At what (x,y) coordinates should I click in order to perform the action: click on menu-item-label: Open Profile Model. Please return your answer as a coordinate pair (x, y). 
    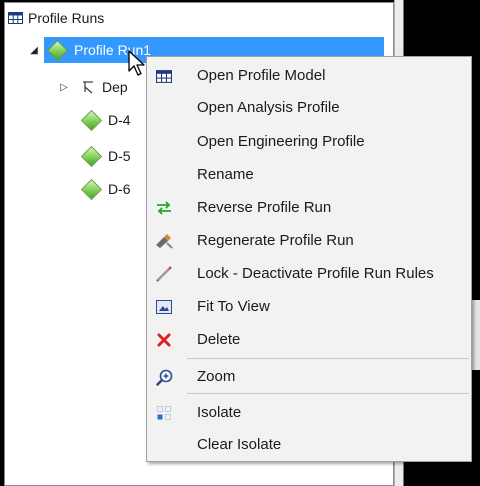
    Looking at the image, I should click on (261, 75).